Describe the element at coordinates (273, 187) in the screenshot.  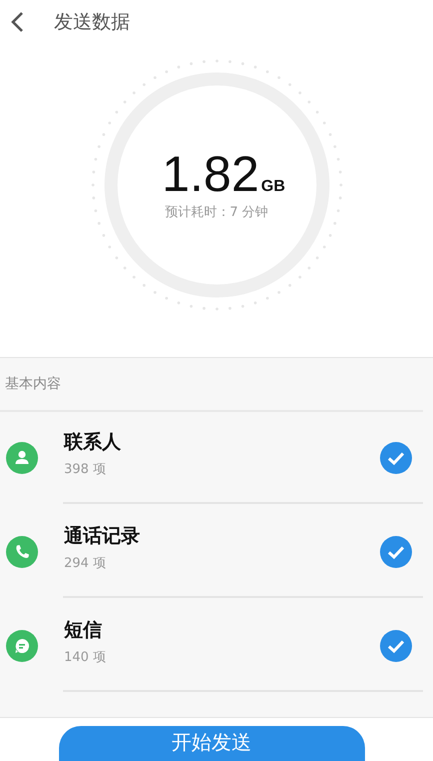
I see `size-unit: GB` at that location.